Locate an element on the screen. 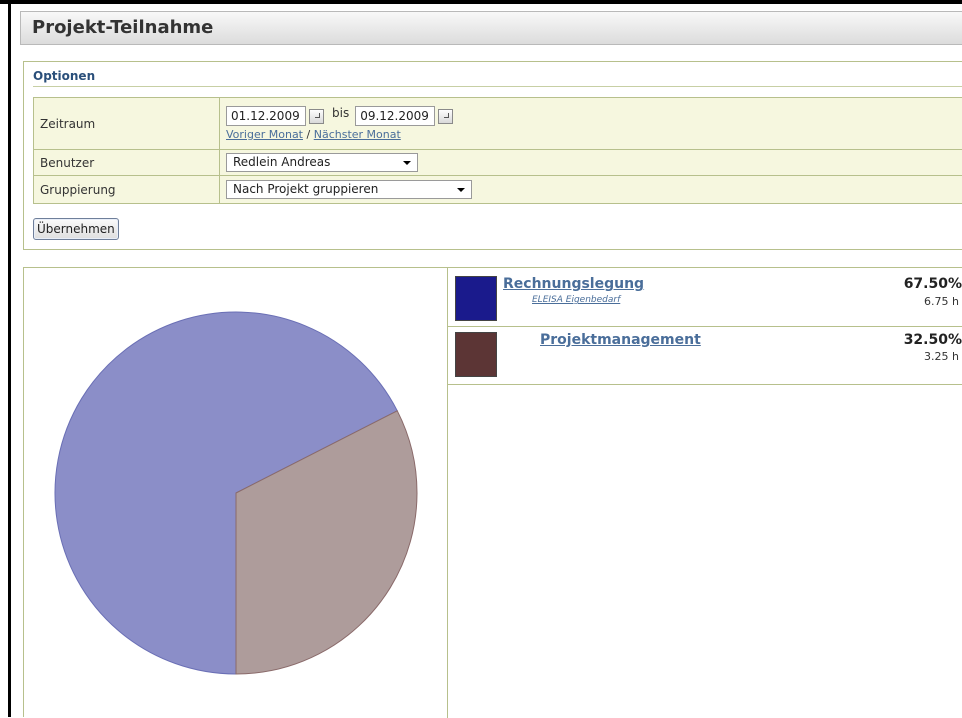  legend-row: Projektmanagement 32.50% 3.25 h is located at coordinates (705, 356).